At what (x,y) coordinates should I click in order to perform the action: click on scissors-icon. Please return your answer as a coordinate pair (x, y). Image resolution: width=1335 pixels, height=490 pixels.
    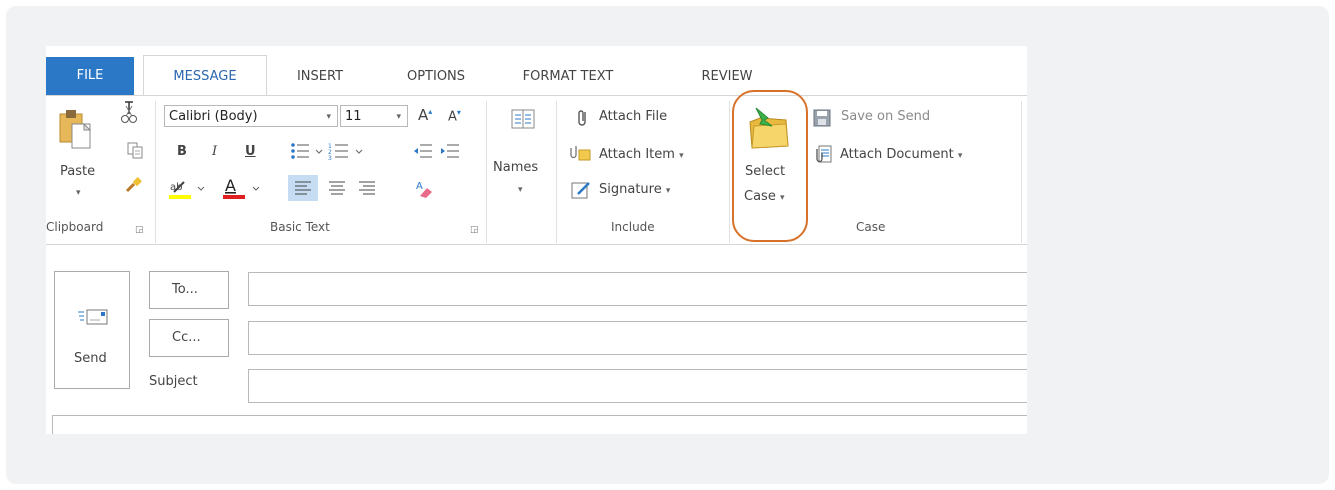
    Looking at the image, I should click on (129, 113).